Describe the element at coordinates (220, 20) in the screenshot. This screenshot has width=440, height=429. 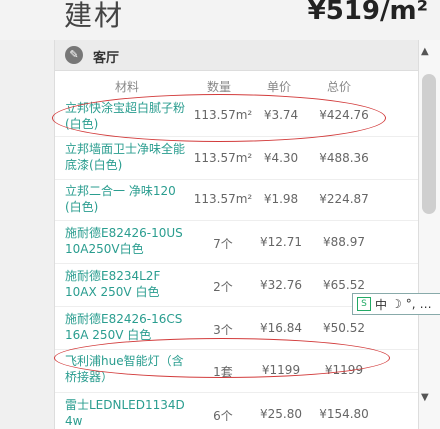
I see `page-header: 建材 ¥519/m²` at that location.